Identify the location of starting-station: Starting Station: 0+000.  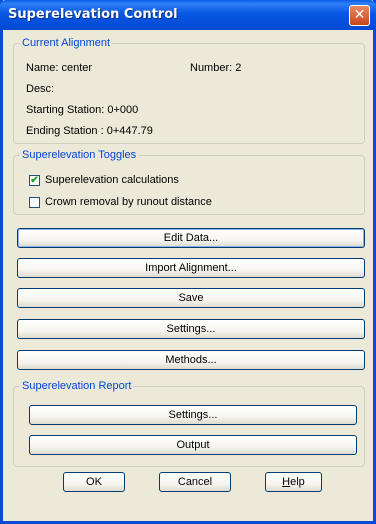
(82, 110).